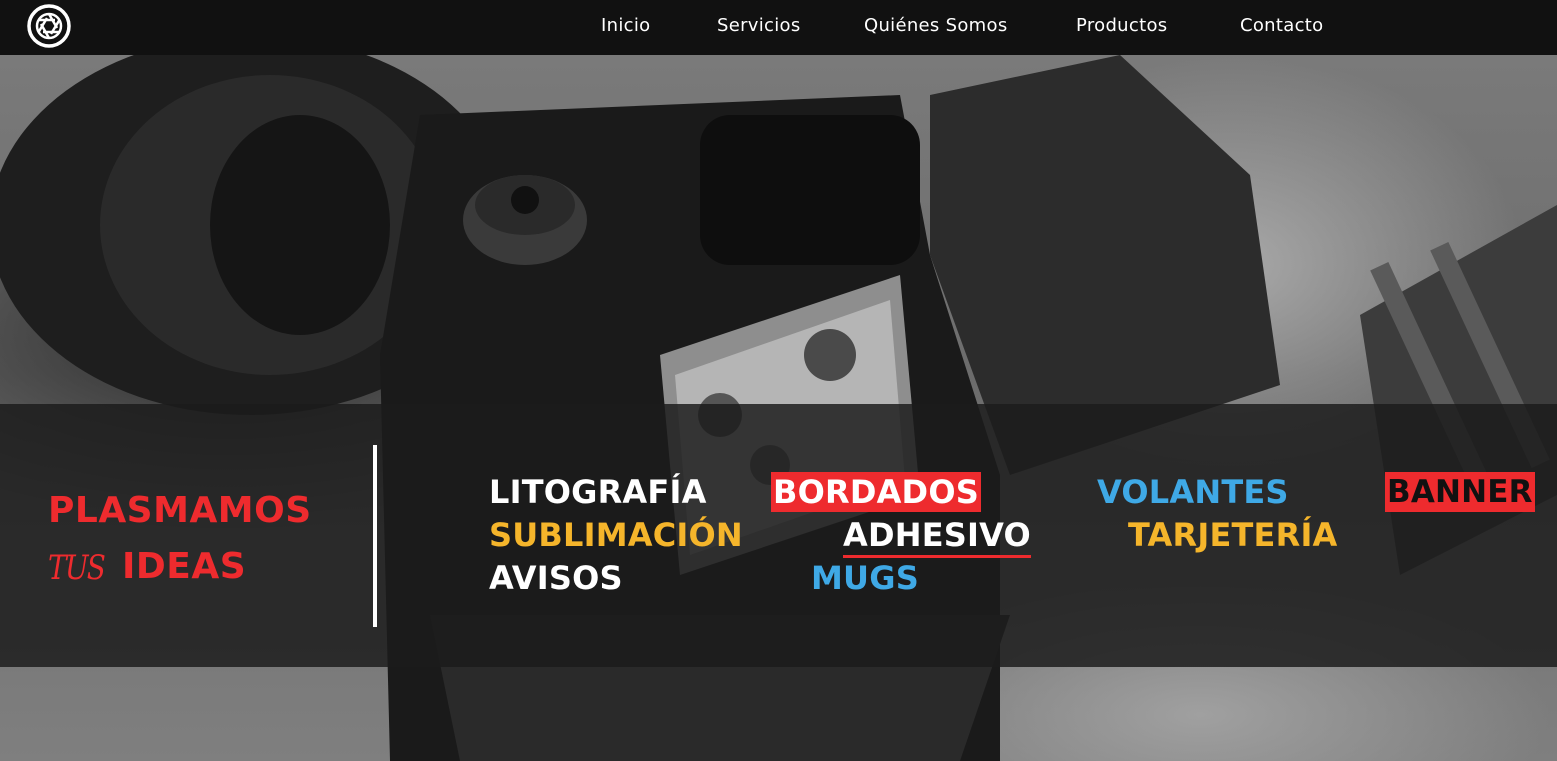 The height and width of the screenshot is (761, 1557). I want to click on service-tarjeteria: TARJETERÍA, so click(1233, 535).